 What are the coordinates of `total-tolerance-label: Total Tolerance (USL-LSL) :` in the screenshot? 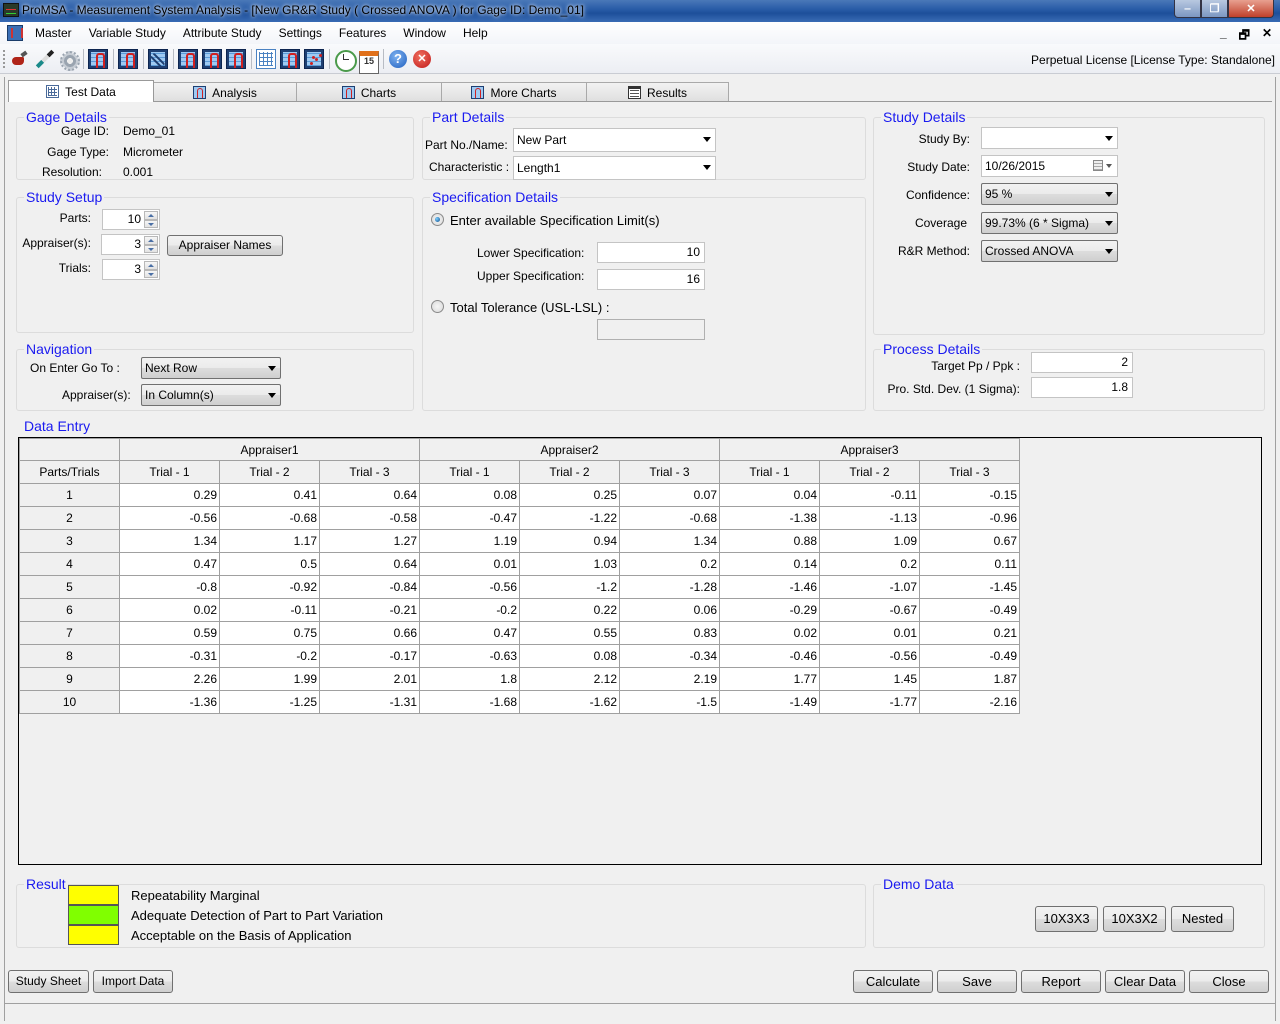 It's located at (529, 307).